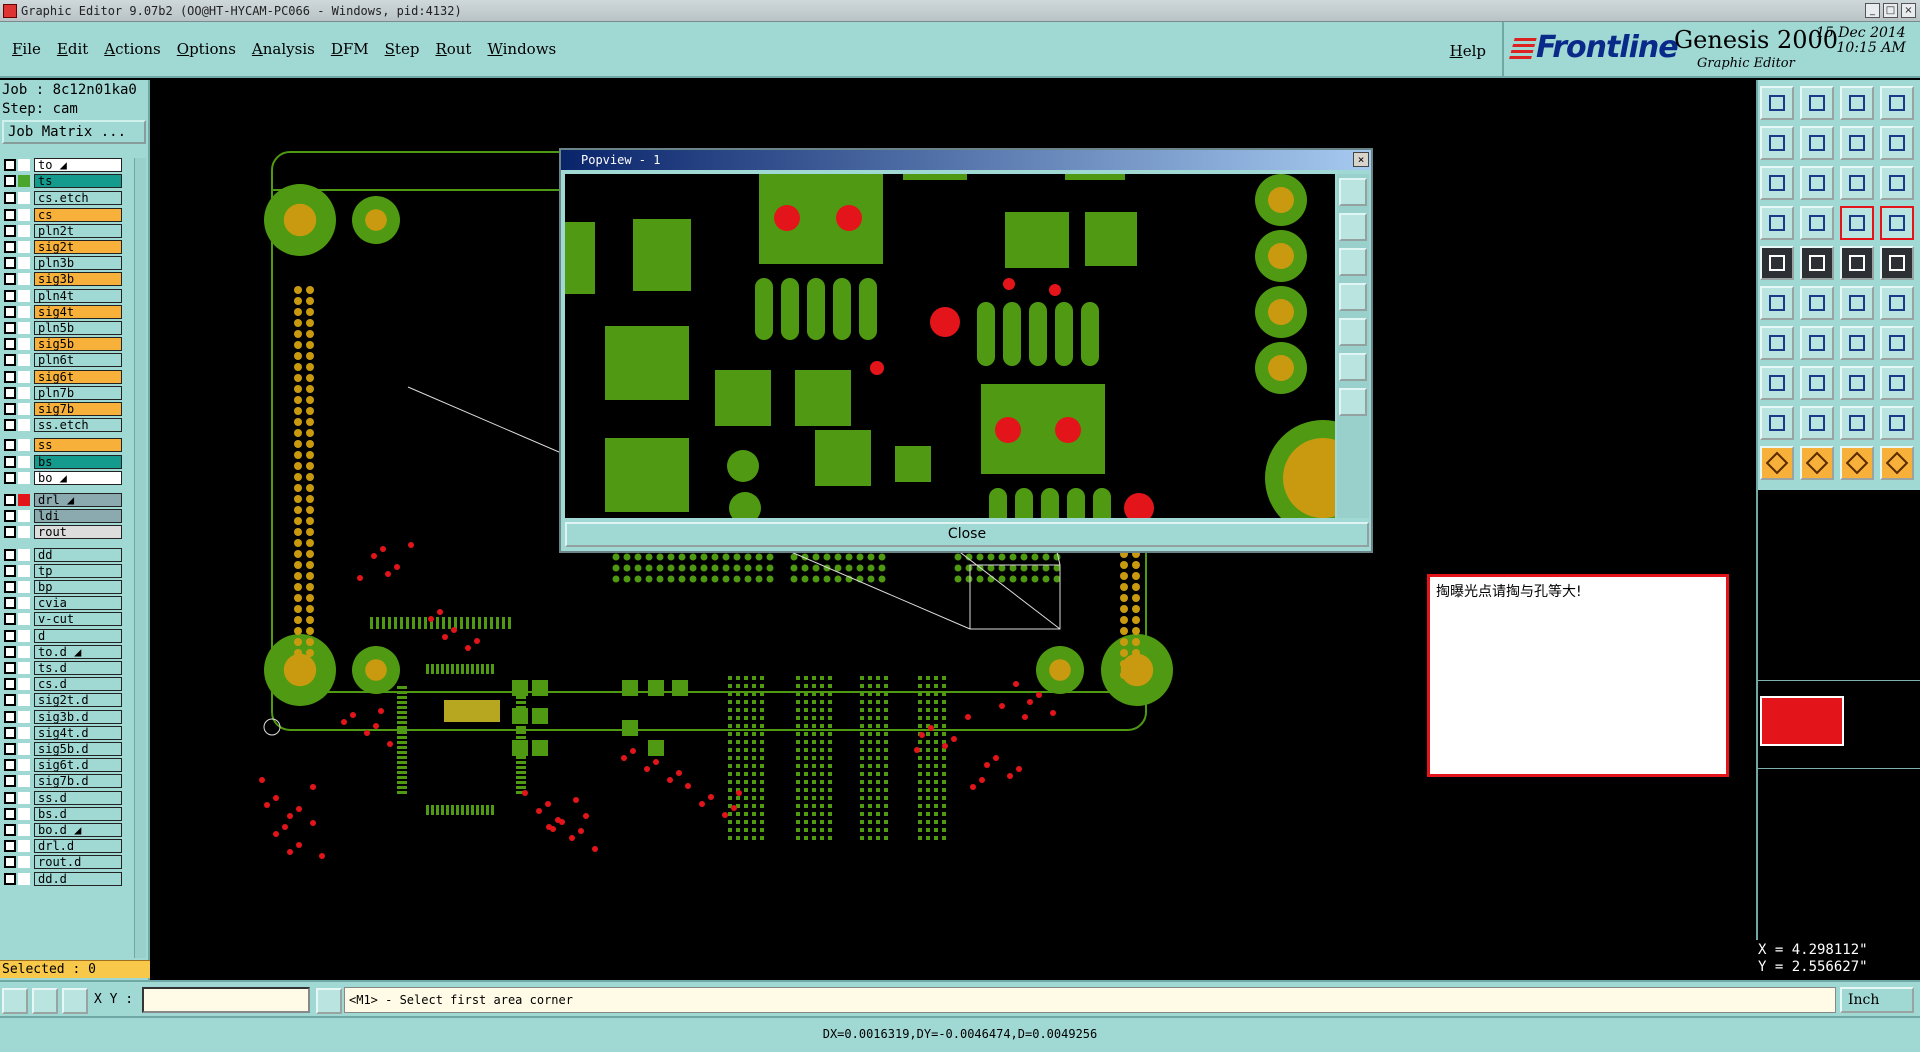  I want to click on layer-row-drl-d: drl.d, so click(63, 846).